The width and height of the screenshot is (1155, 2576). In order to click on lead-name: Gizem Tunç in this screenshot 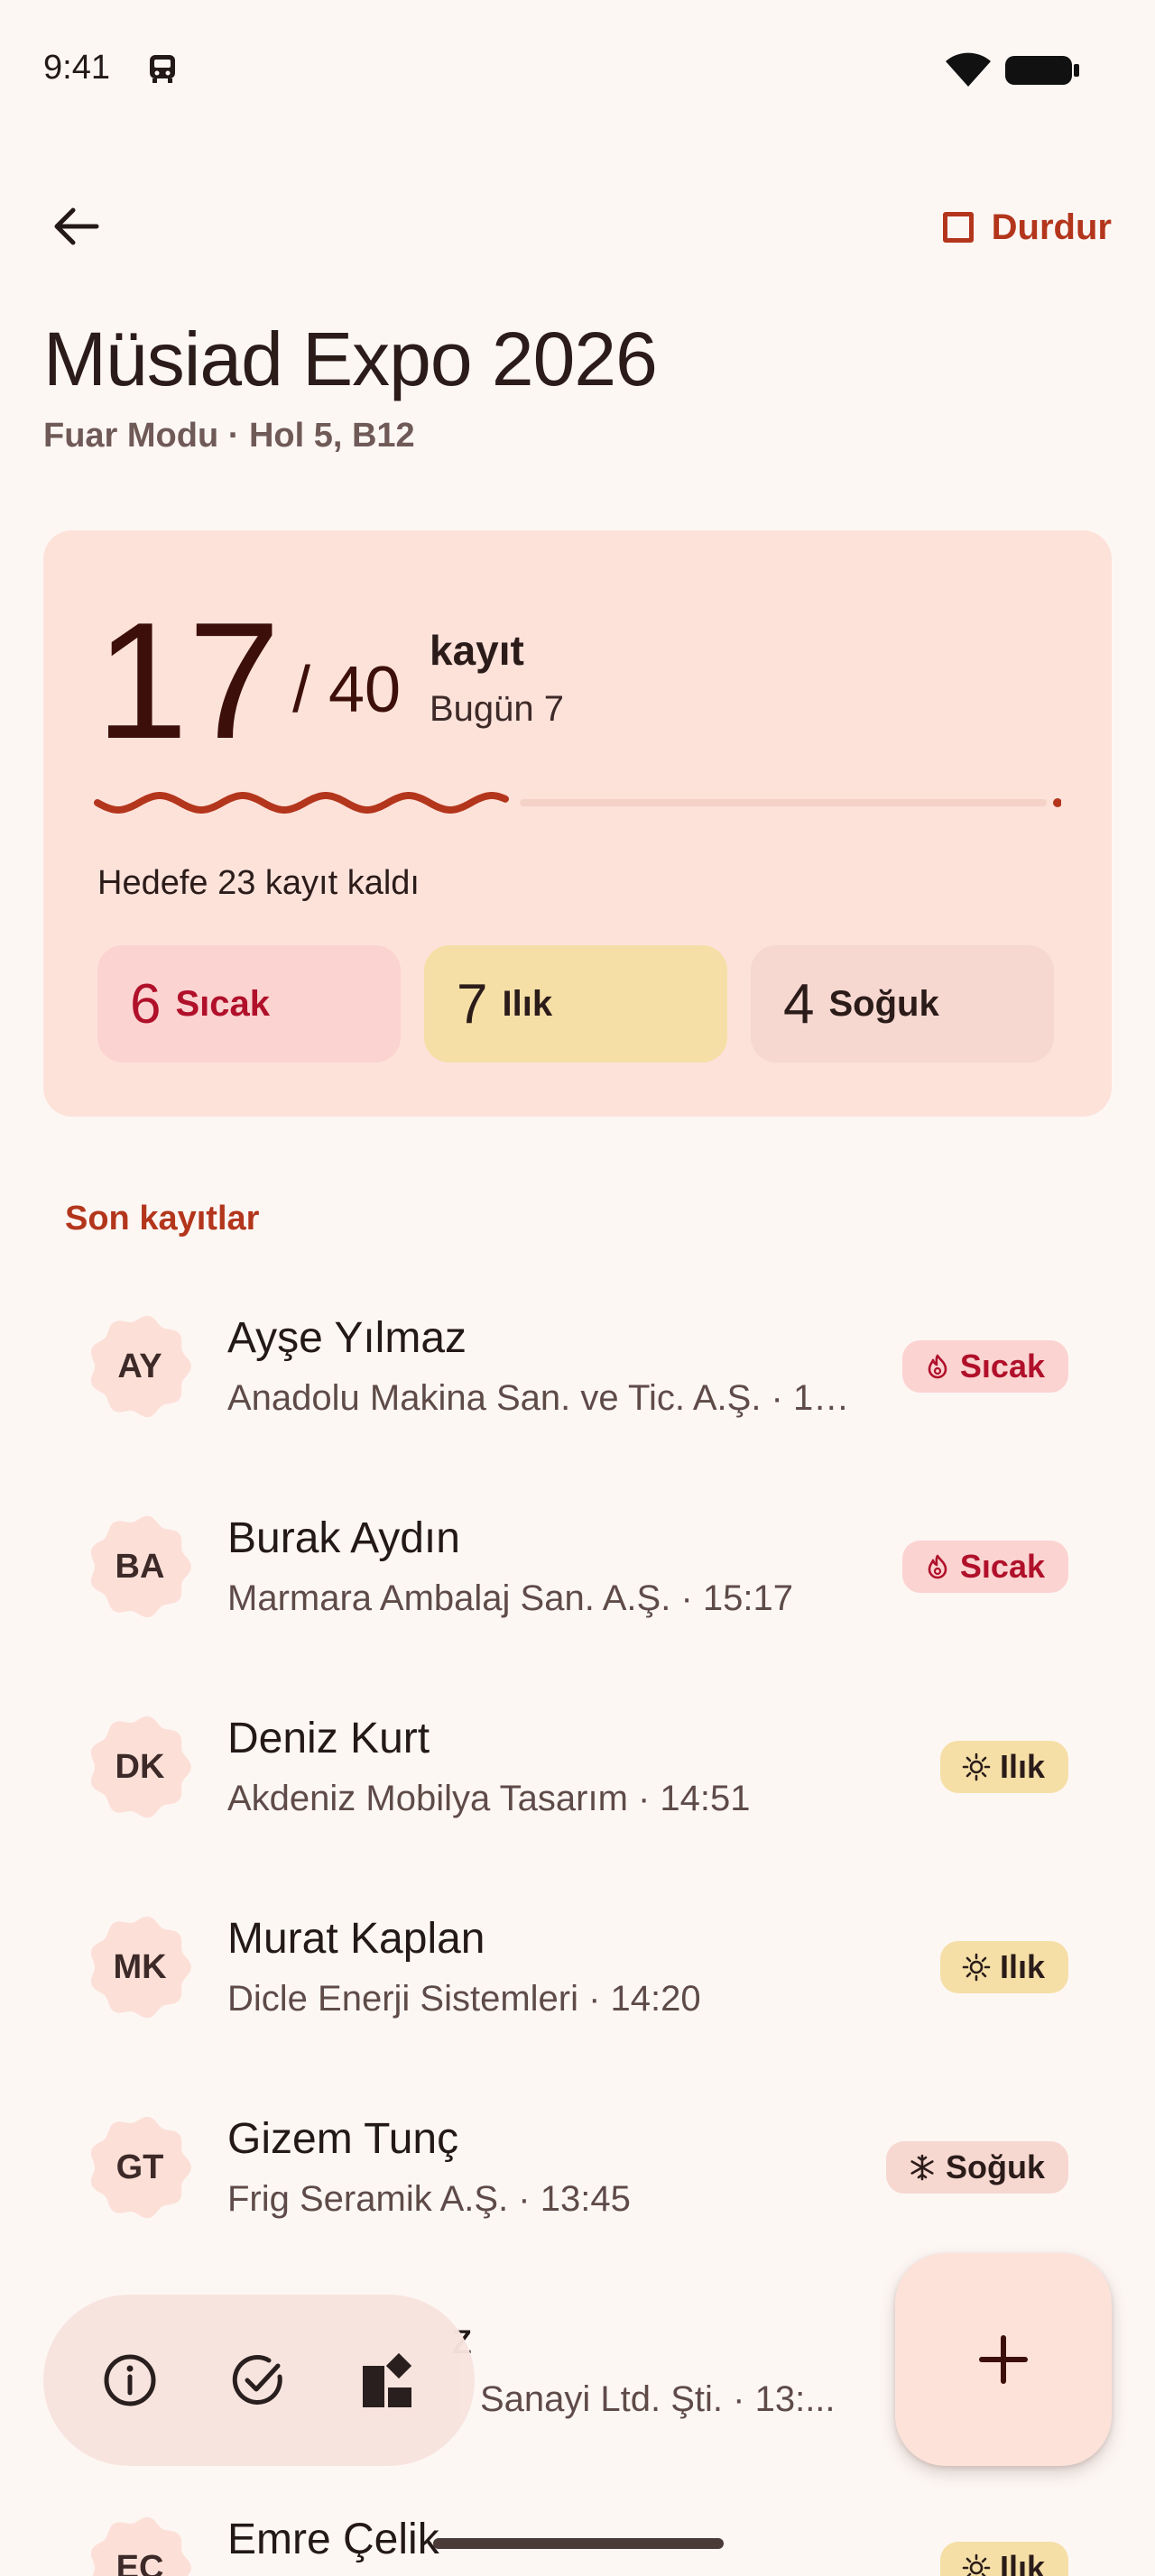, I will do `click(343, 2139)`.